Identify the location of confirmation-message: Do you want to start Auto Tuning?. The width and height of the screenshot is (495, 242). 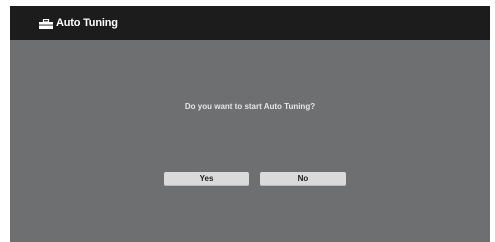
(250, 106).